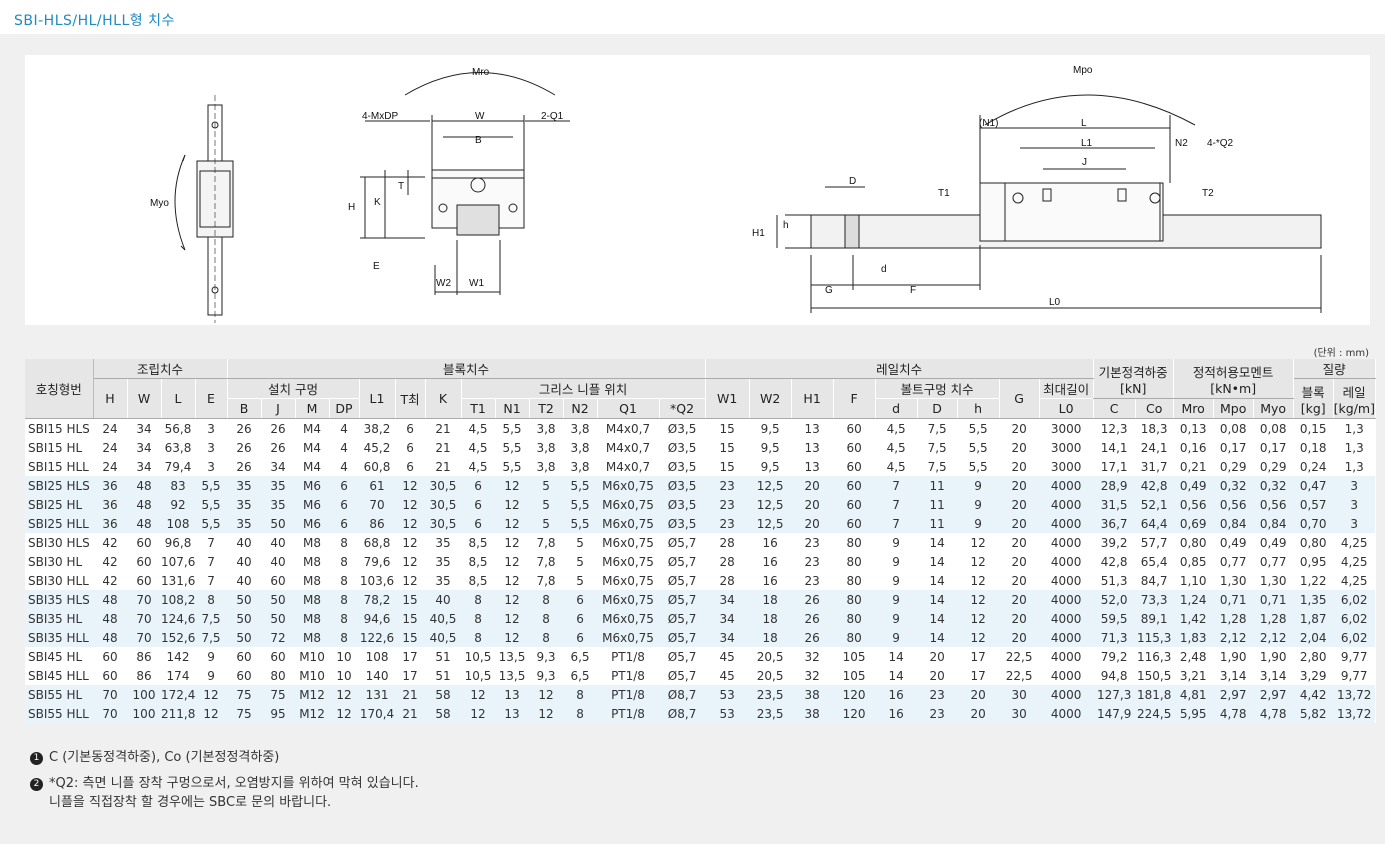 The height and width of the screenshot is (844, 1385). Describe the element at coordinates (1334, 369) in the screenshot. I see `header-mass: 질량` at that location.